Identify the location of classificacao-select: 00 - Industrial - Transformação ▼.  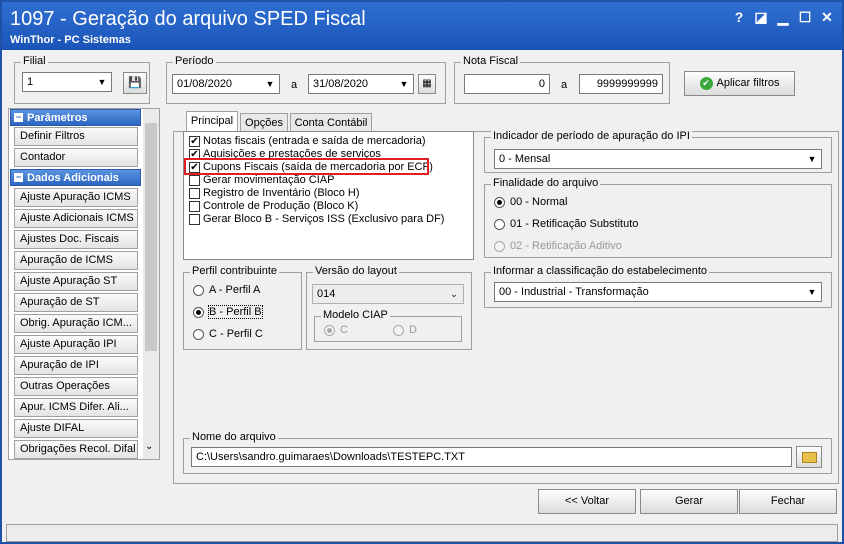
(658, 292).